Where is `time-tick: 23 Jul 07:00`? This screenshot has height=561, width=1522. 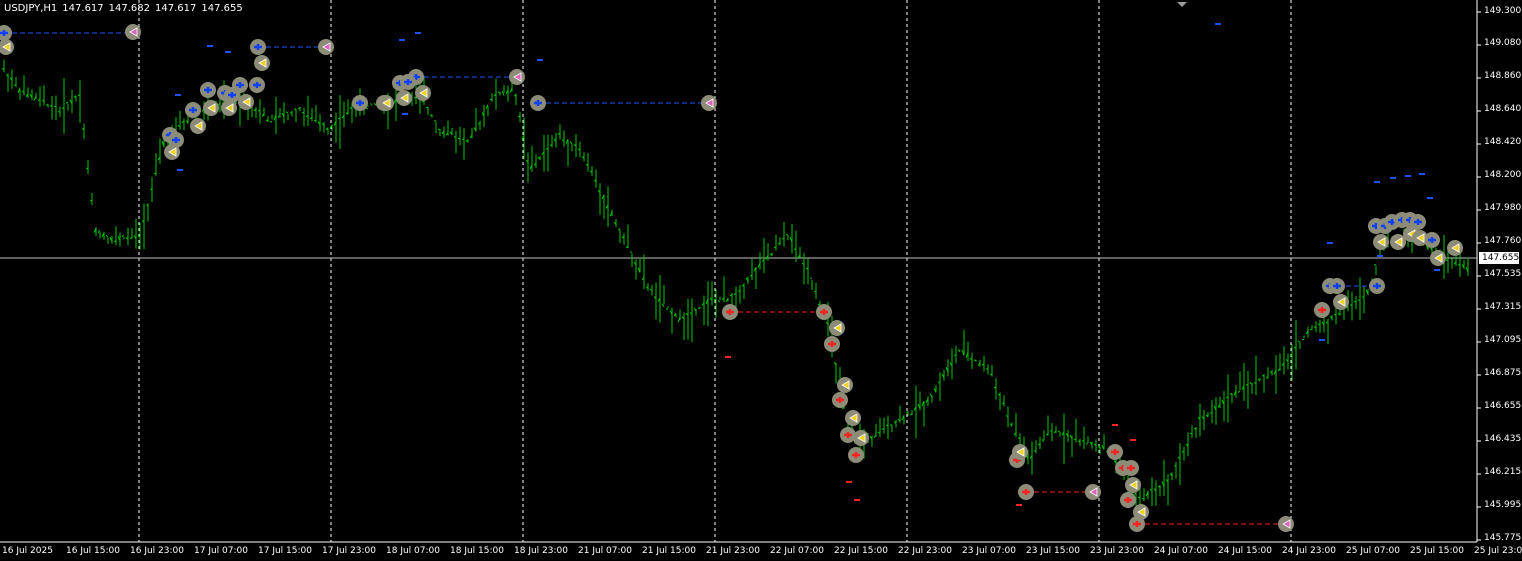
time-tick: 23 Jul 07:00 is located at coordinates (989, 551).